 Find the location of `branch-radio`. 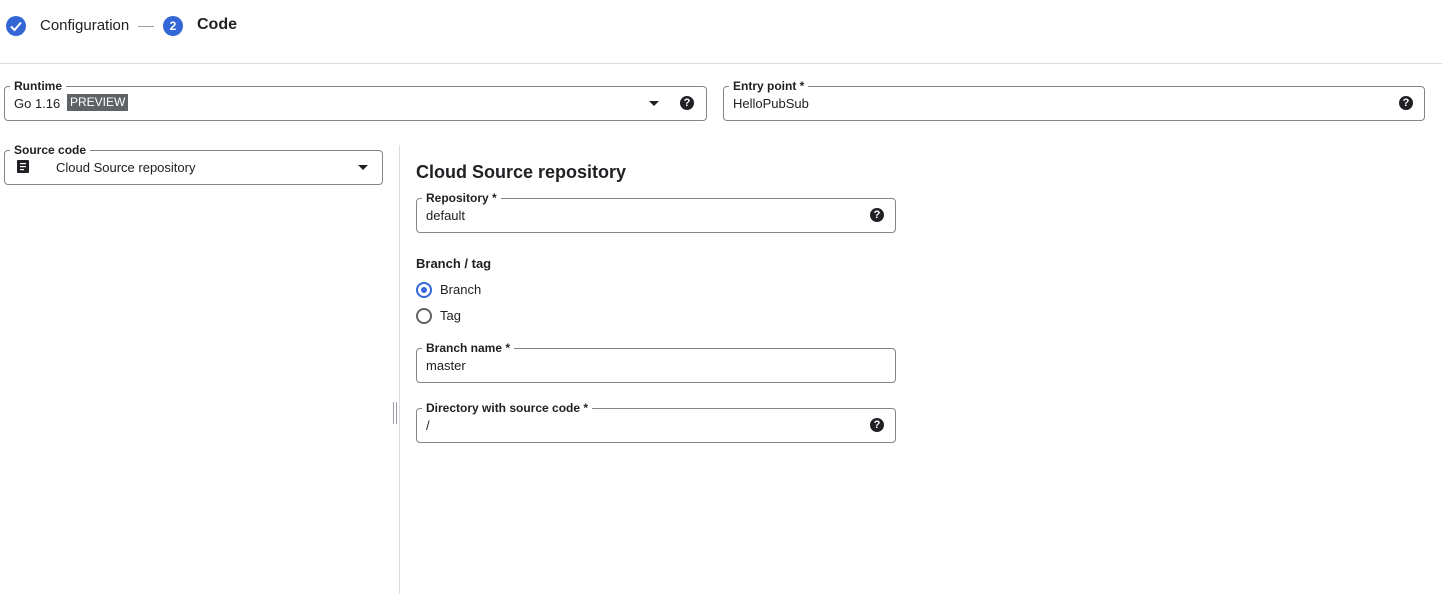

branch-radio is located at coordinates (424, 290).